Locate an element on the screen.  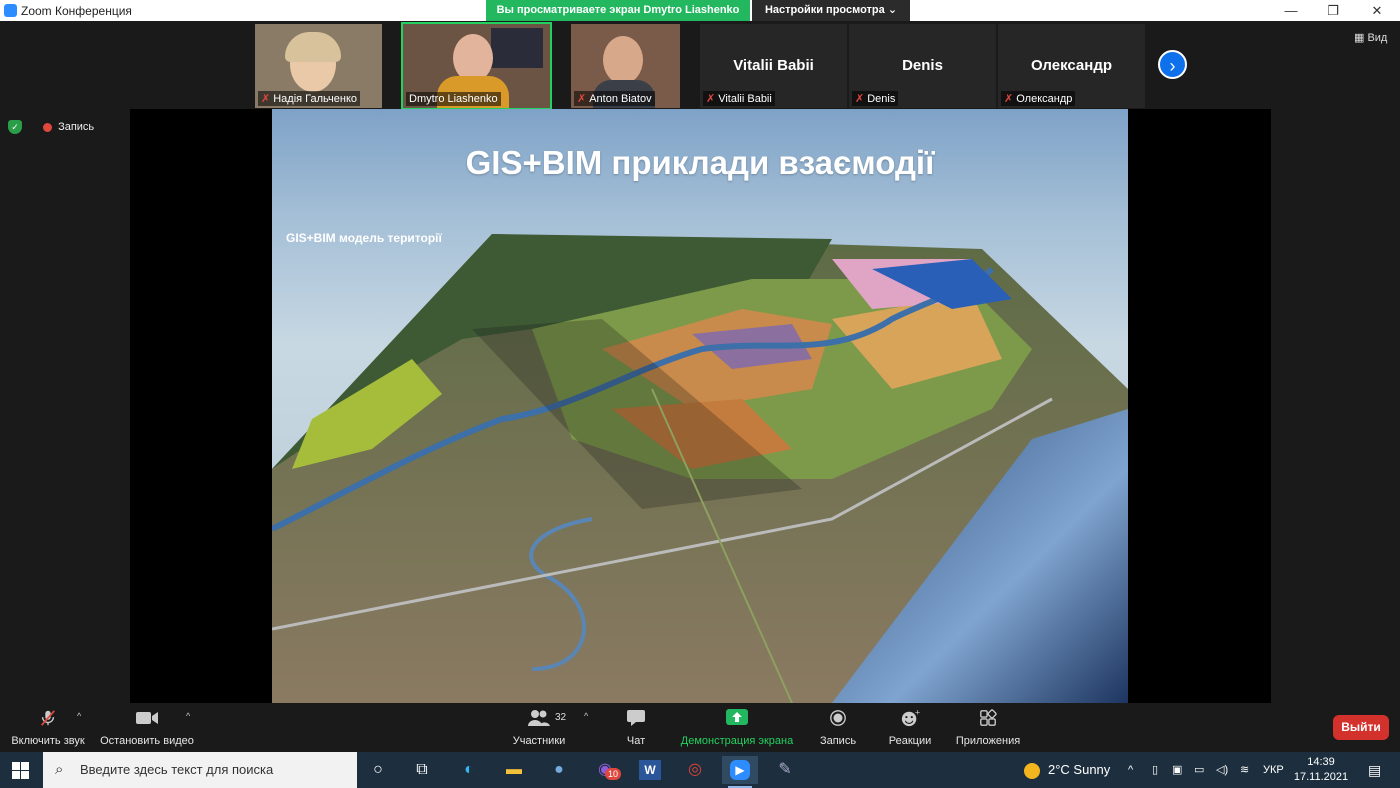
viber-icon: ◉ 10 is located at coordinates (605, 770).